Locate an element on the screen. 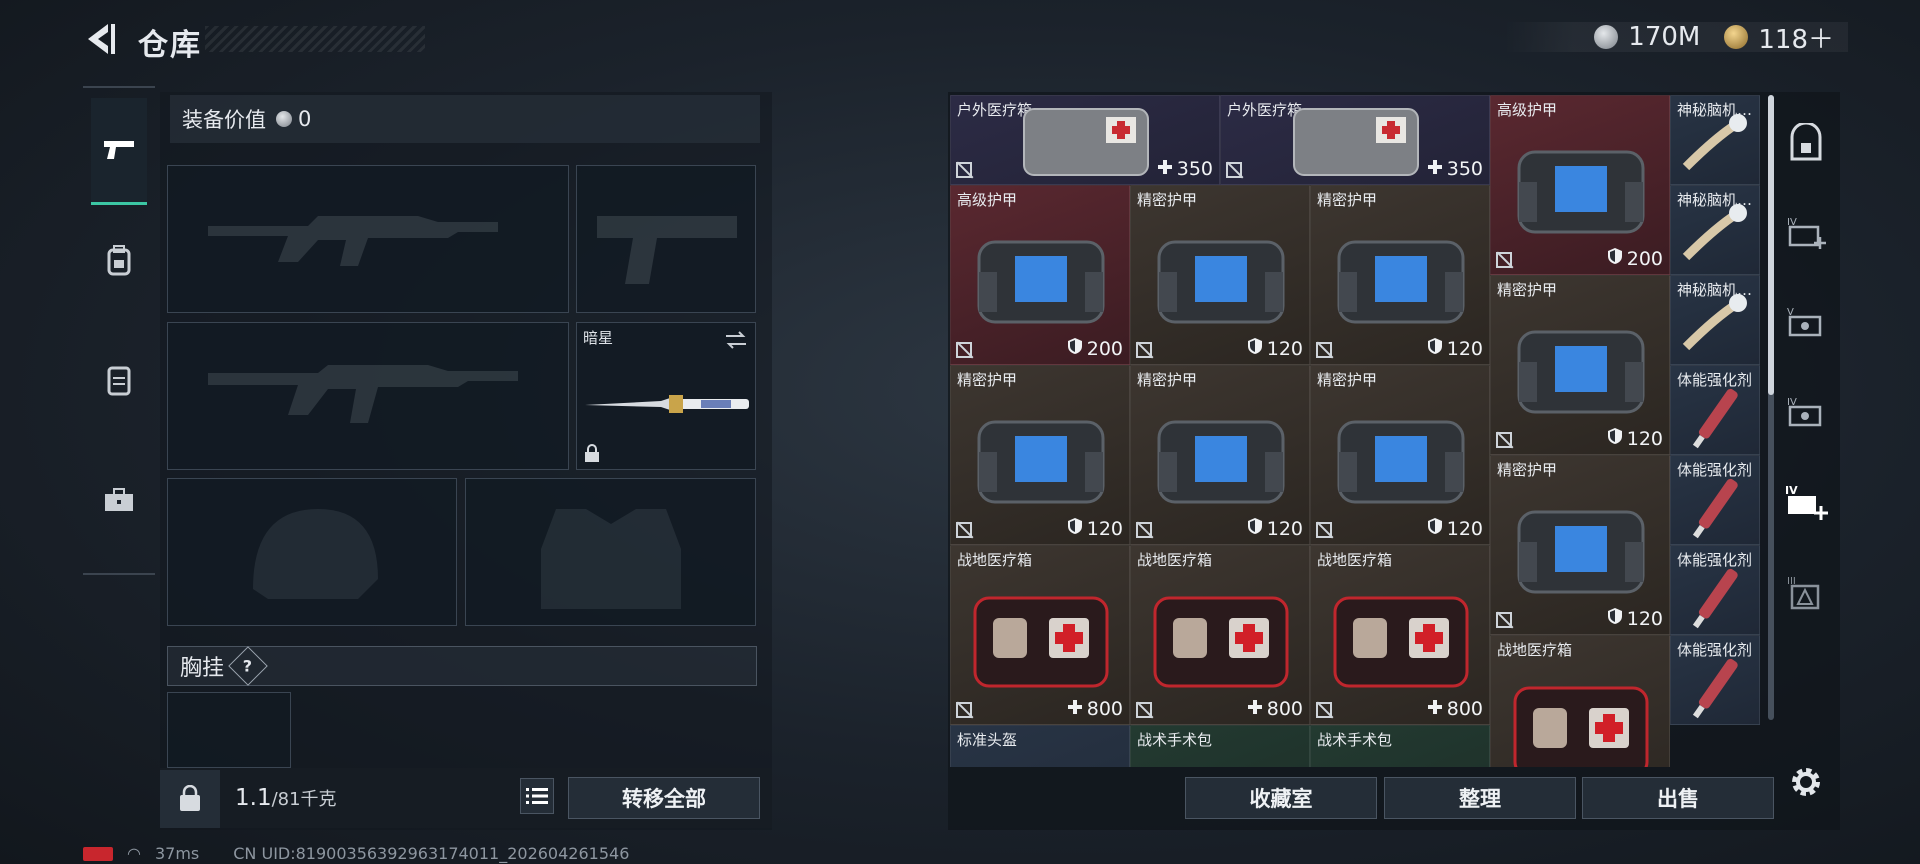 The image size is (1920, 864). rail-tab-tools is located at coordinates (119, 500).